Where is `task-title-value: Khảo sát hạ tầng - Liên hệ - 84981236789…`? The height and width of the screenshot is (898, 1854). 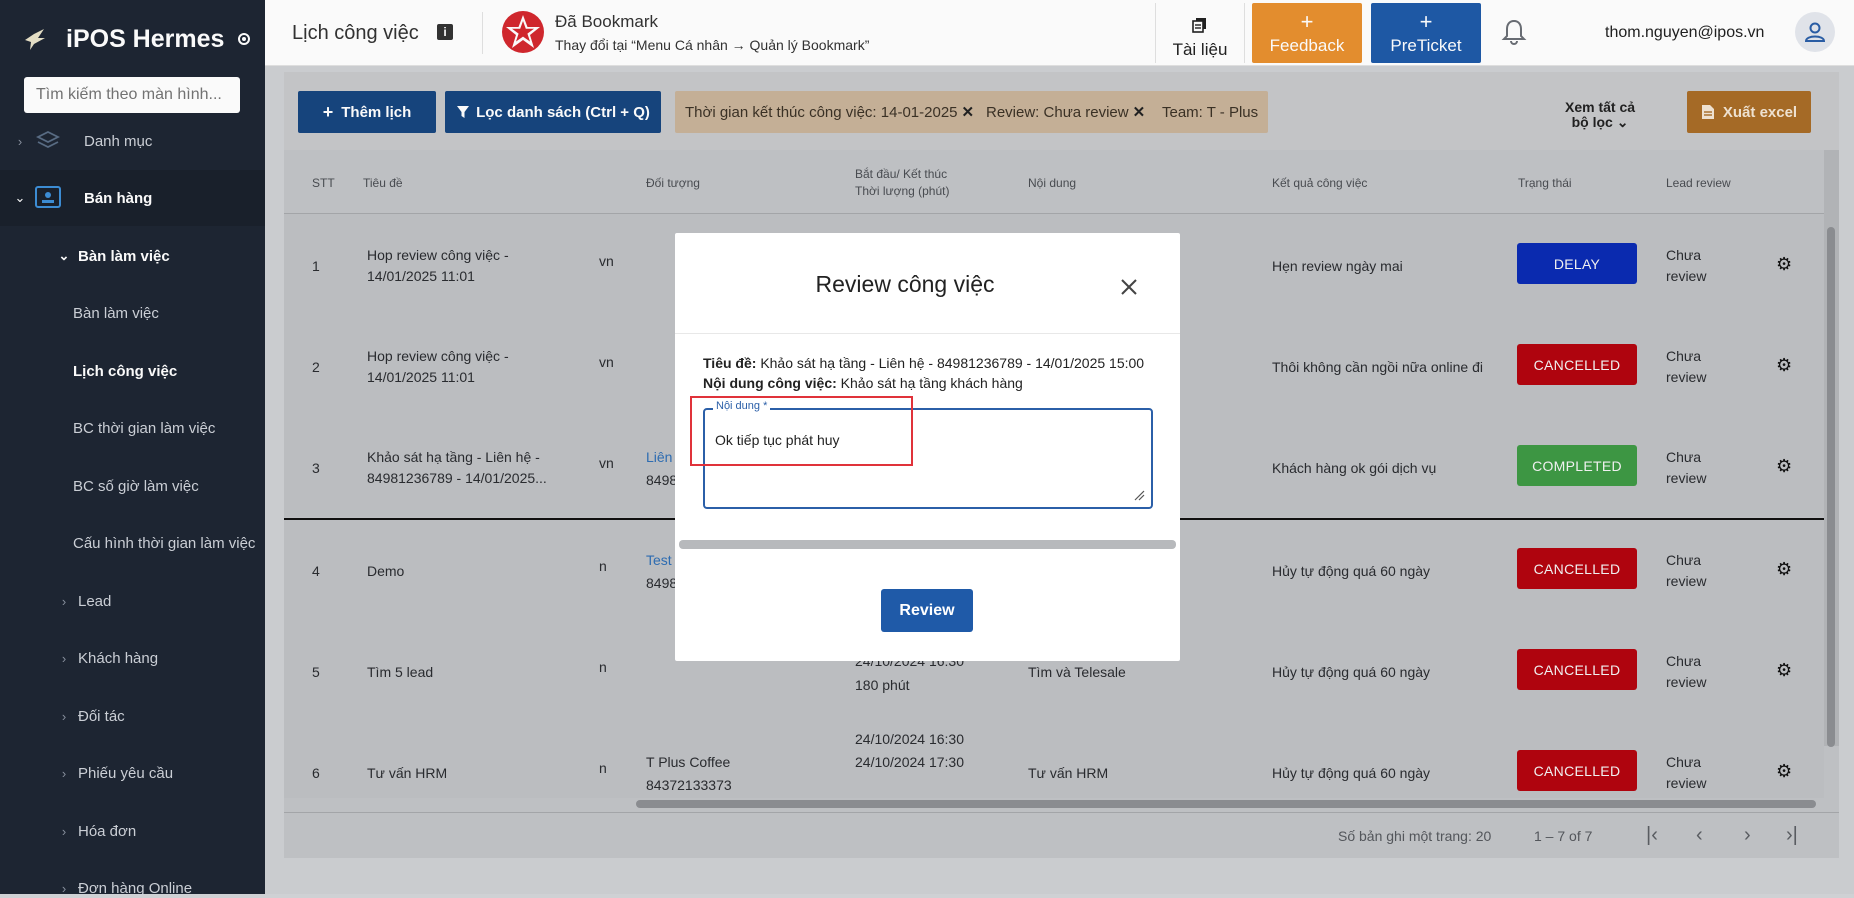 task-title-value: Khảo sát hạ tầng - Liên hệ - 84981236789… is located at coordinates (952, 363).